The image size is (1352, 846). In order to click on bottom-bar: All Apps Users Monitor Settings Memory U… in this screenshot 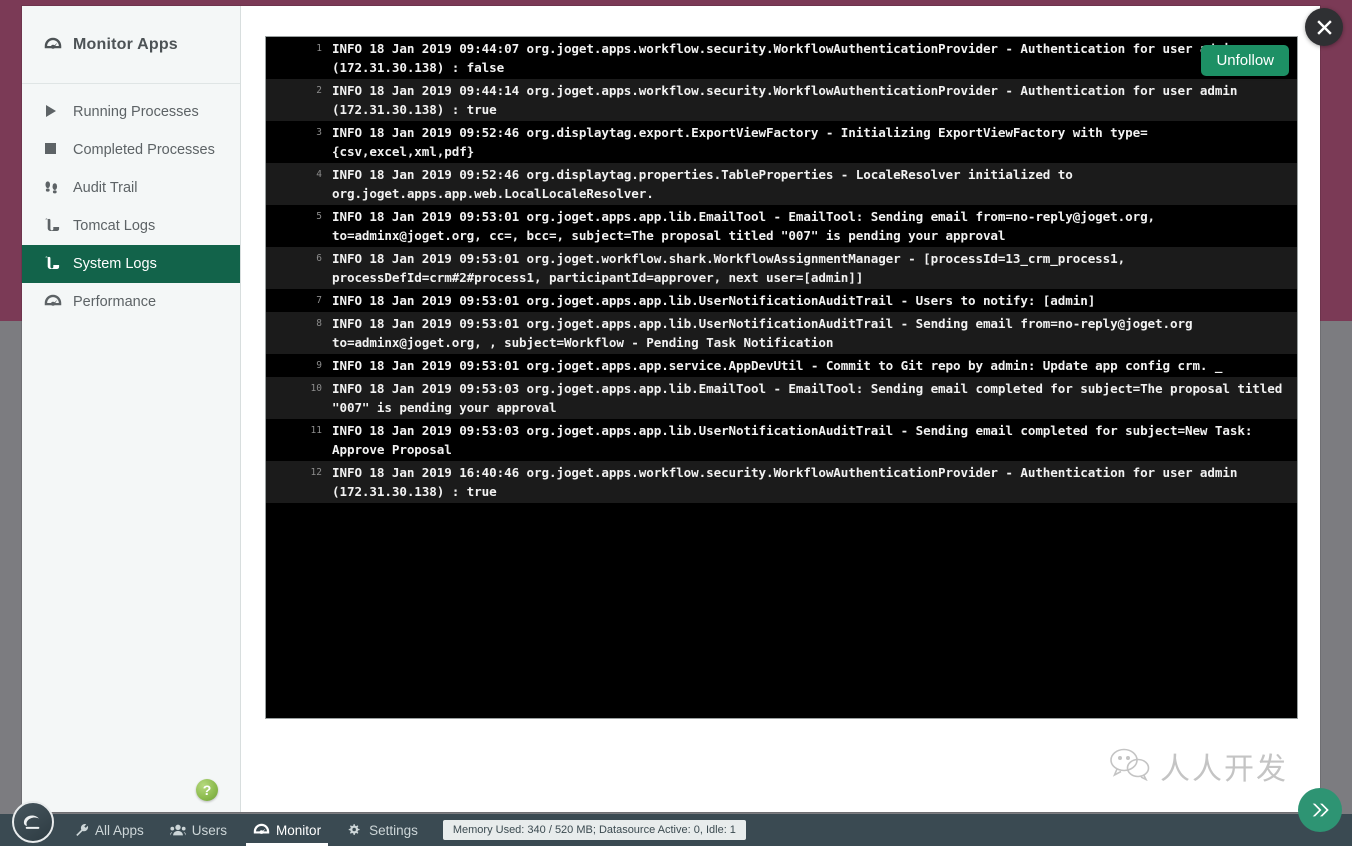, I will do `click(676, 823)`.